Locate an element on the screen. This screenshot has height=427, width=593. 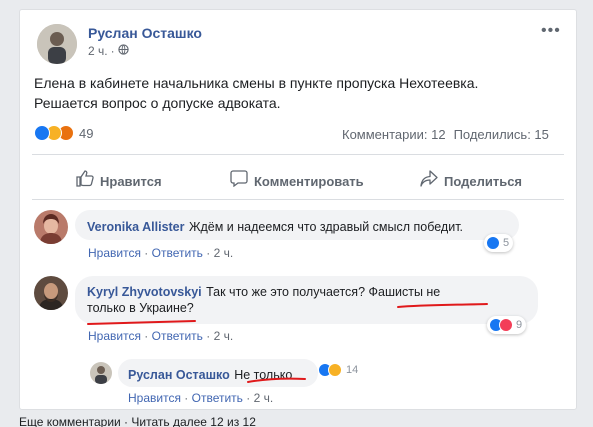
comment-button: Комментировать is located at coordinates (297, 181).